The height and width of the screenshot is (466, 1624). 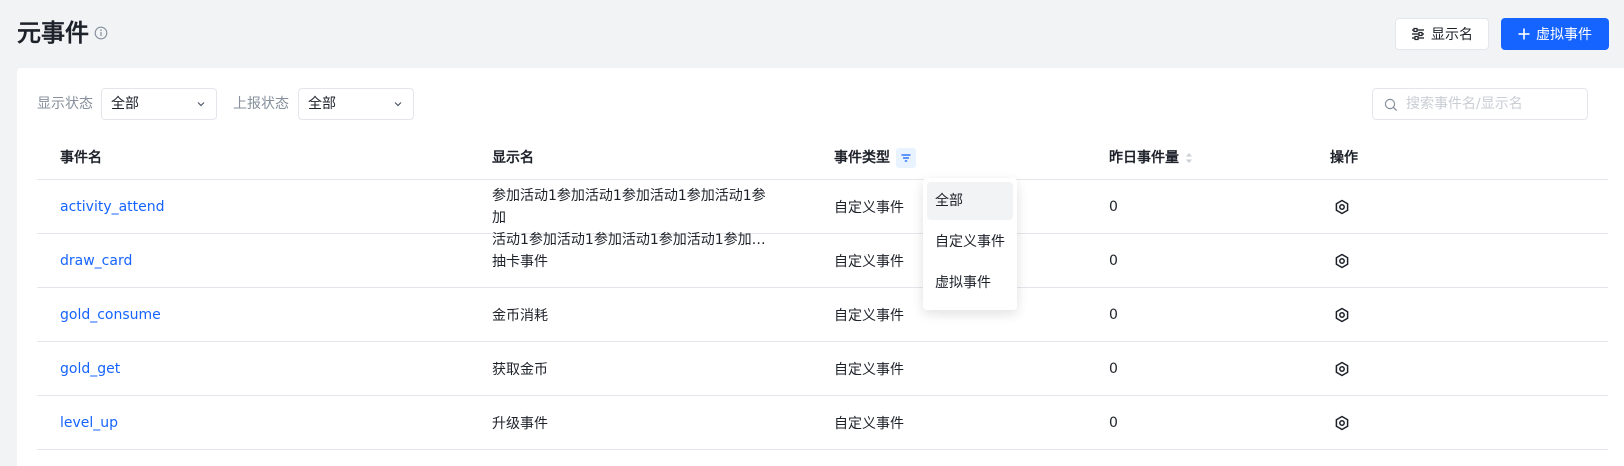 What do you see at coordinates (65, 104) in the screenshot?
I see `display-status-label: 显示状态` at bounding box center [65, 104].